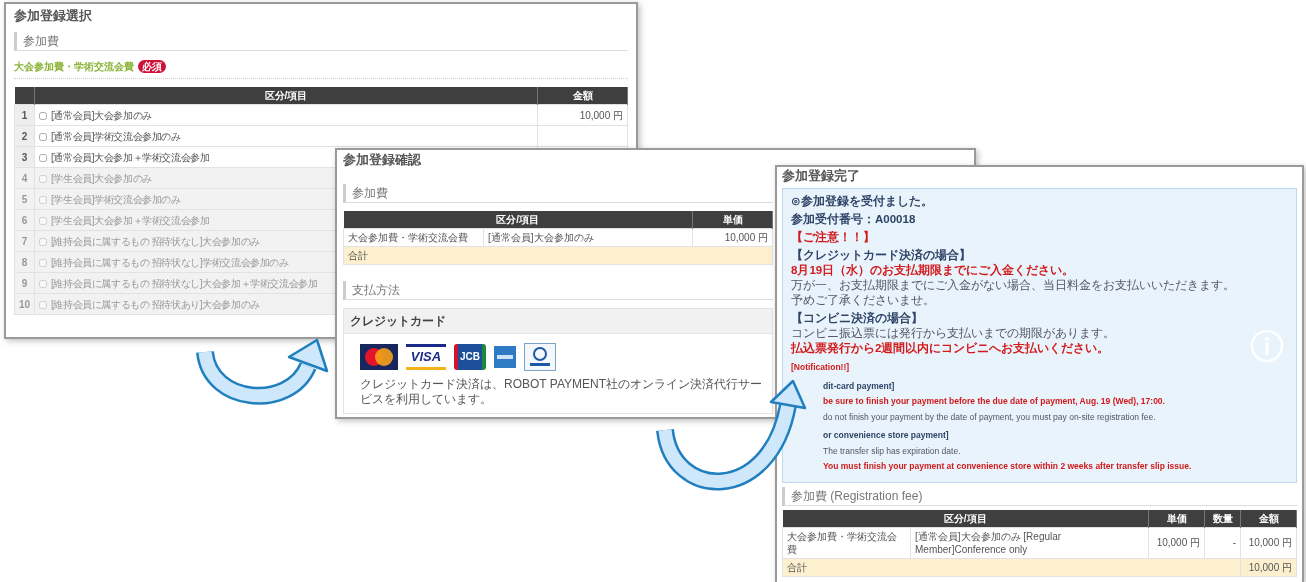  I want to click on row-number: 4, so click(24, 178).